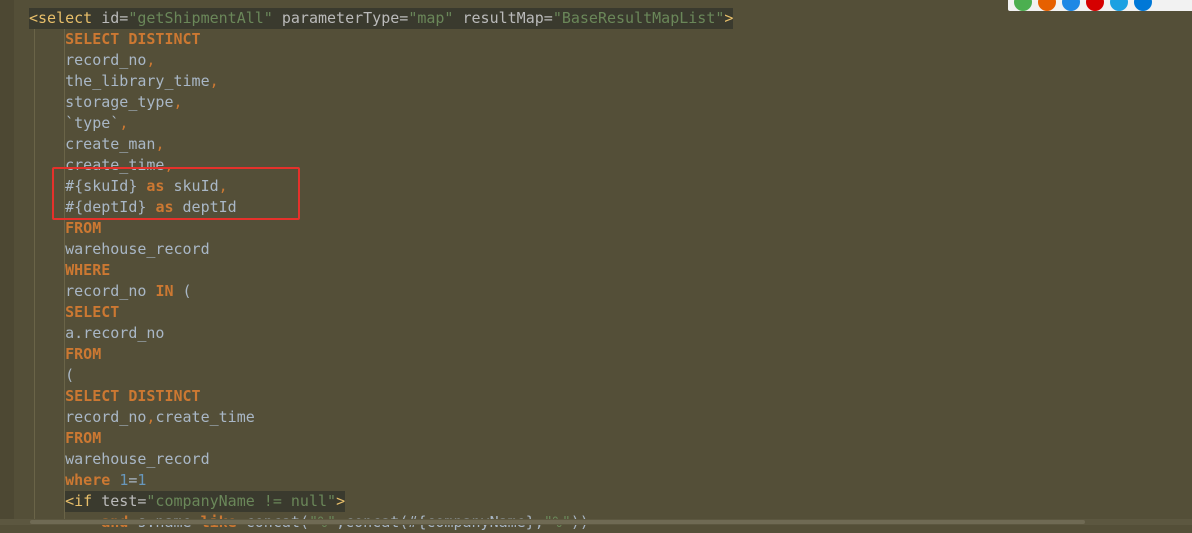 This screenshot has height=533, width=1192. I want to click on code-content: record_no,create_time, so click(142, 417).